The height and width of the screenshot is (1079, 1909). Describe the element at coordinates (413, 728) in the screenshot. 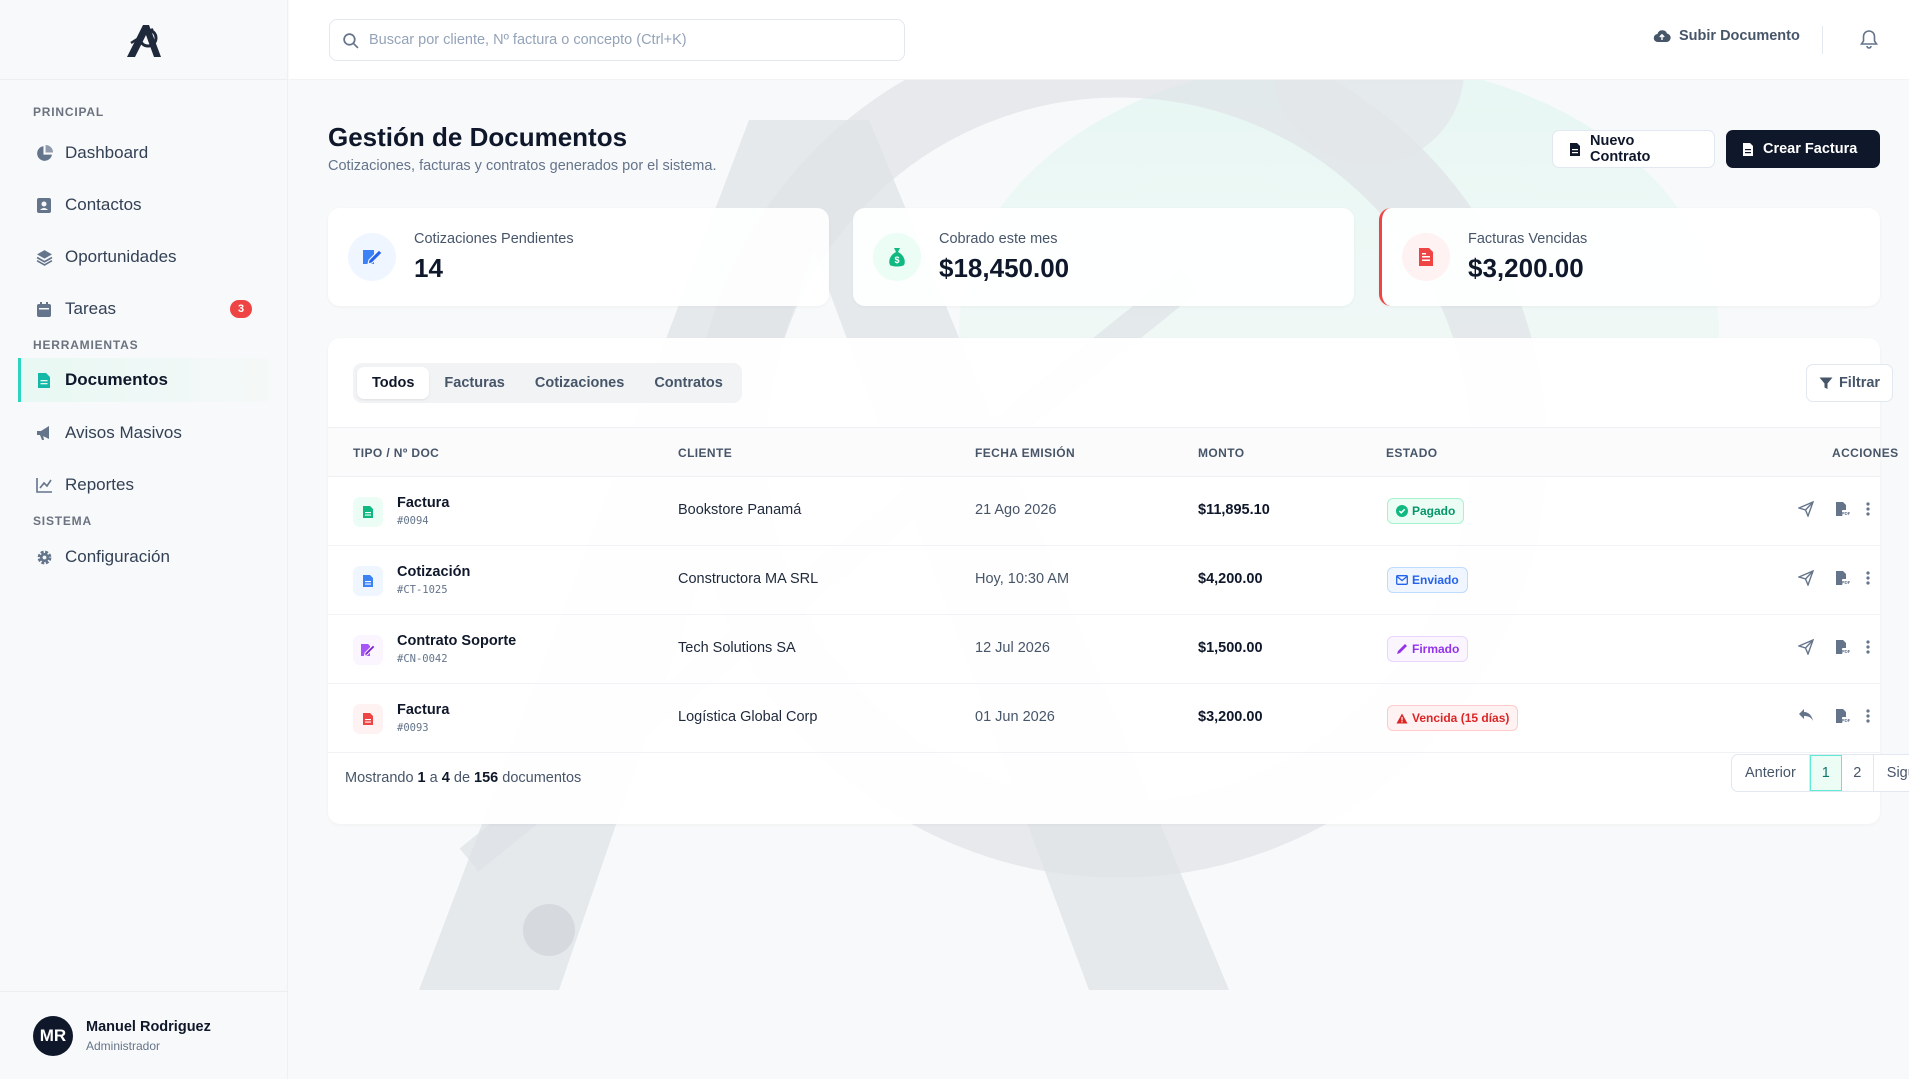

I see `doc-number: #0093` at that location.